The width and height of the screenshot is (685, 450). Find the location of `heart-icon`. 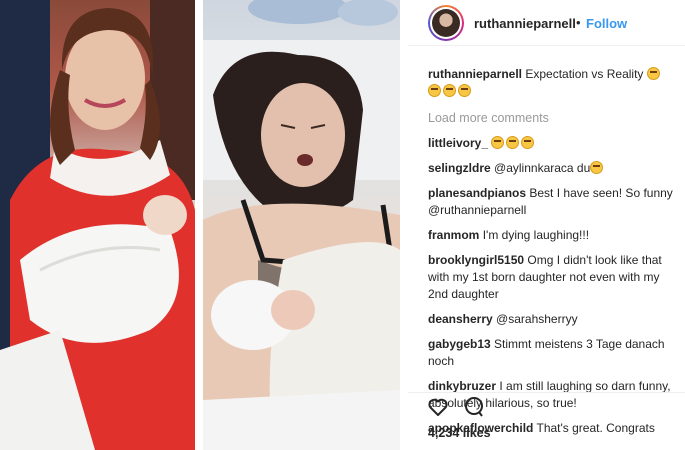

heart-icon is located at coordinates (438, 409).